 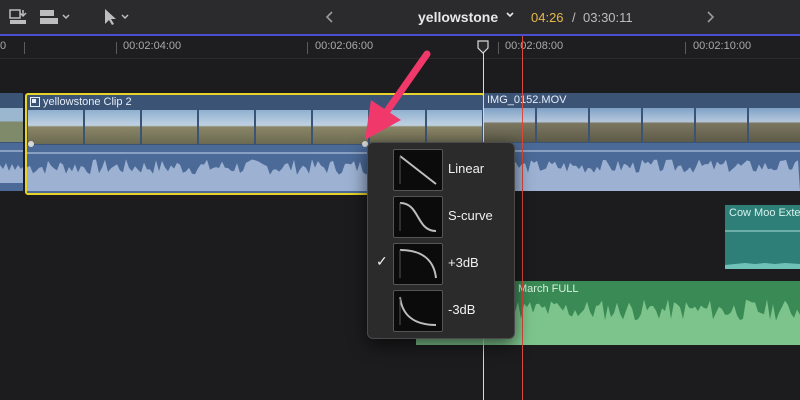 What do you see at coordinates (418, 264) in the screenshot?
I see `plus-3db-curve-icon` at bounding box center [418, 264].